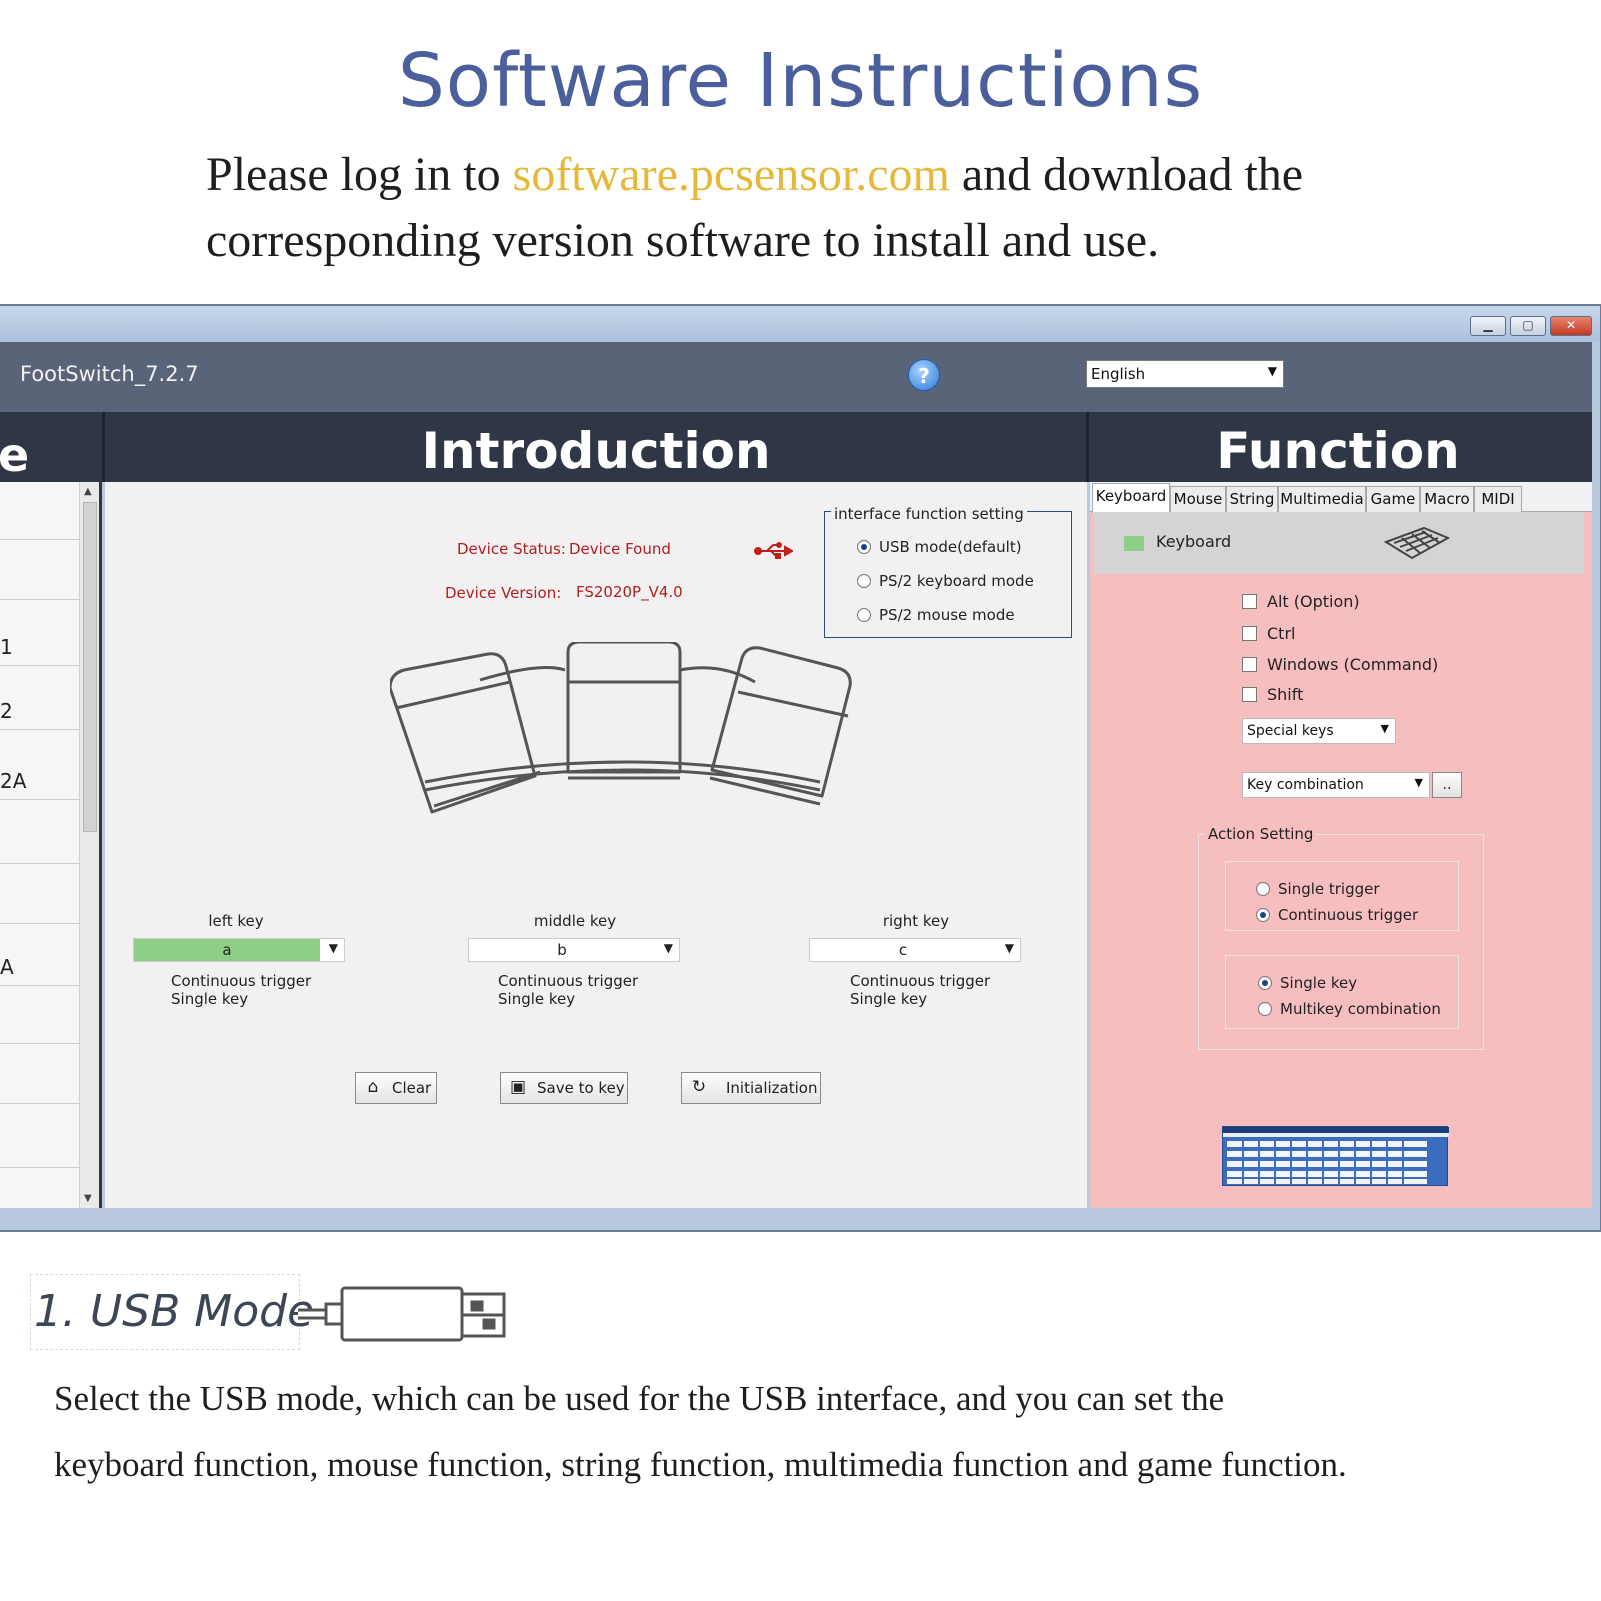 The height and width of the screenshot is (1601, 1601). I want to click on minimize-button: ▁, so click(1488, 326).